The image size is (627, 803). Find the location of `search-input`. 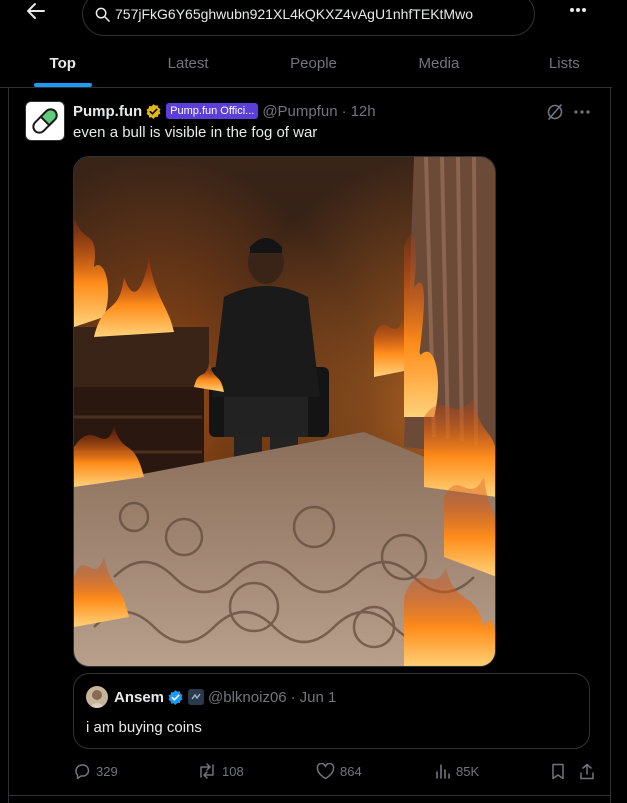

search-input is located at coordinates (315, 14).